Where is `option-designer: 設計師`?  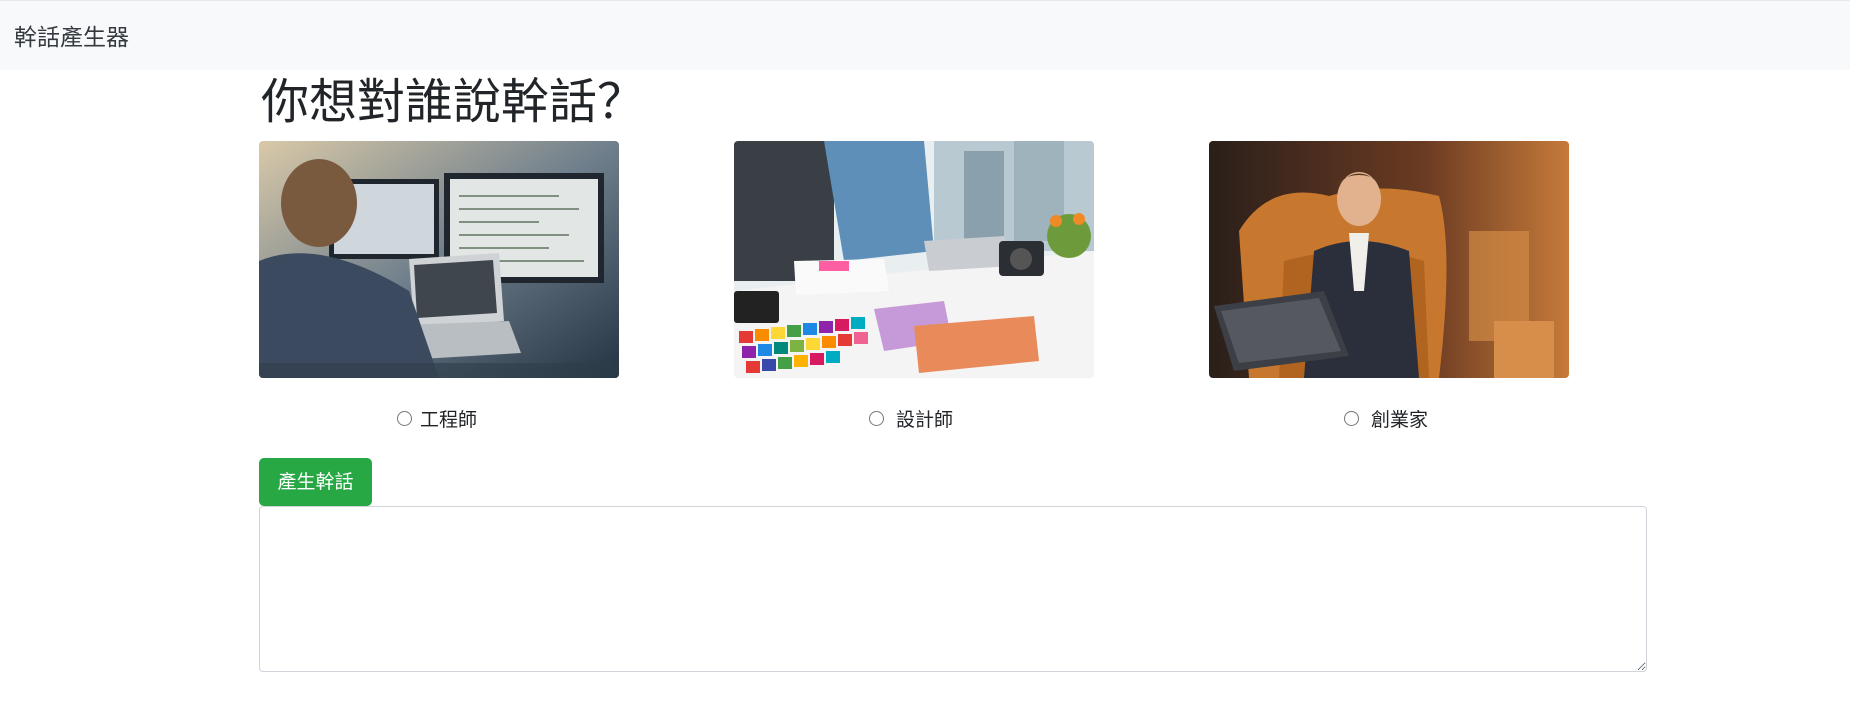 option-designer: 設計師 is located at coordinates (911, 418).